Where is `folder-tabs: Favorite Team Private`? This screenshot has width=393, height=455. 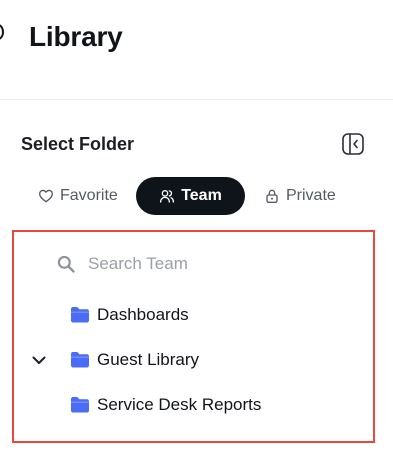 folder-tabs: Favorite Team Private is located at coordinates (196, 196).